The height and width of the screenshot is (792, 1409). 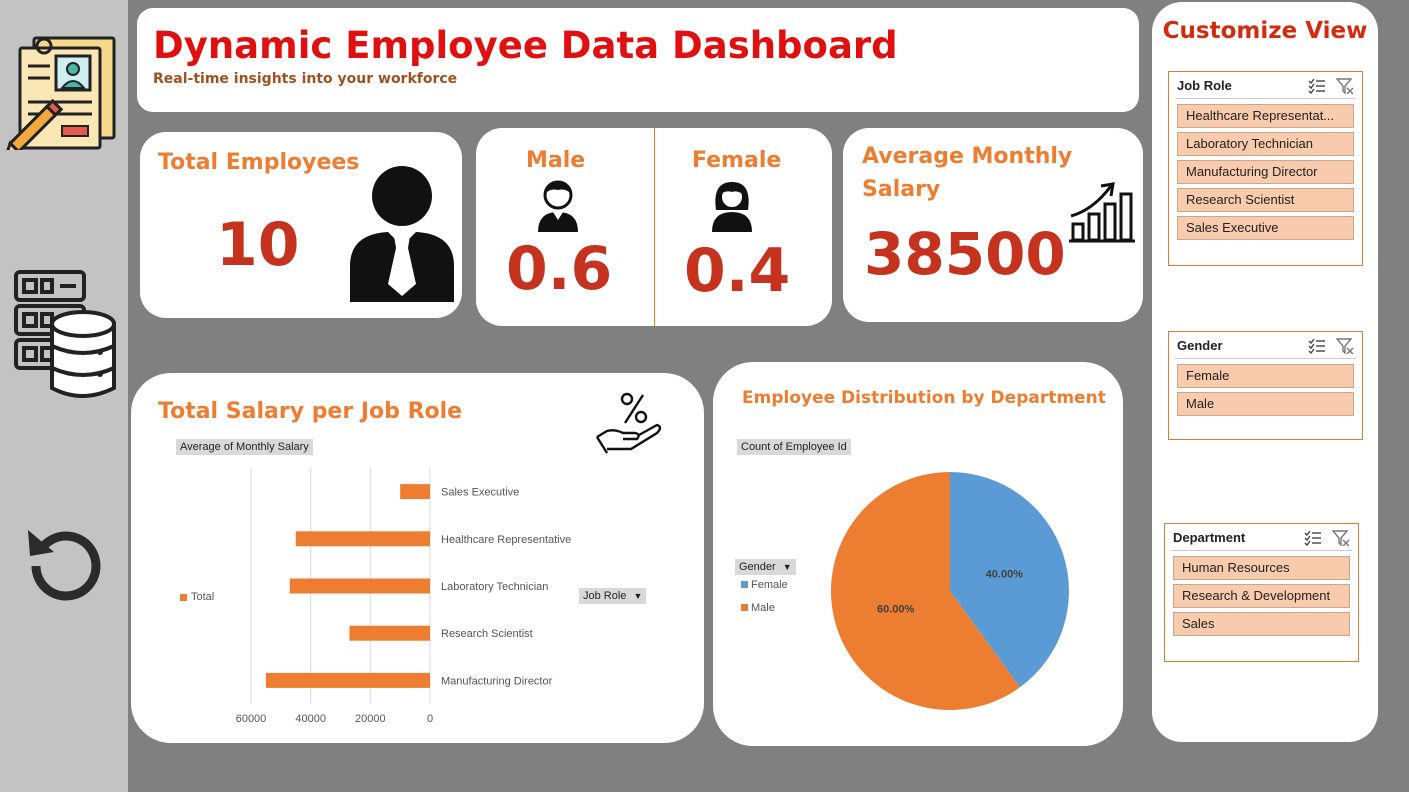 I want to click on bar-category-label: Laboratory Technician, so click(x=494, y=587).